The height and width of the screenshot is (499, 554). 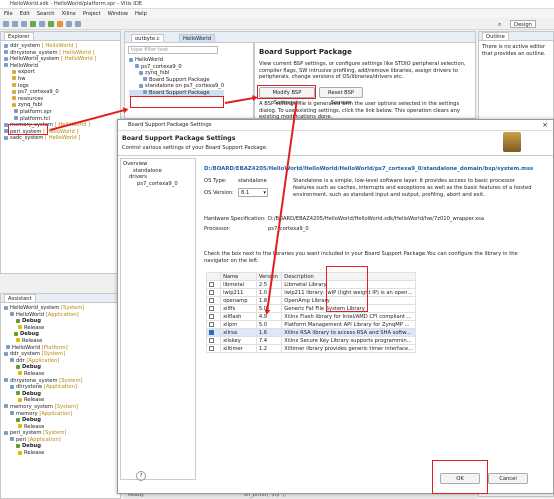 What do you see at coordinates (508, 478) in the screenshot?
I see `cancel-button: Cancel` at bounding box center [508, 478].